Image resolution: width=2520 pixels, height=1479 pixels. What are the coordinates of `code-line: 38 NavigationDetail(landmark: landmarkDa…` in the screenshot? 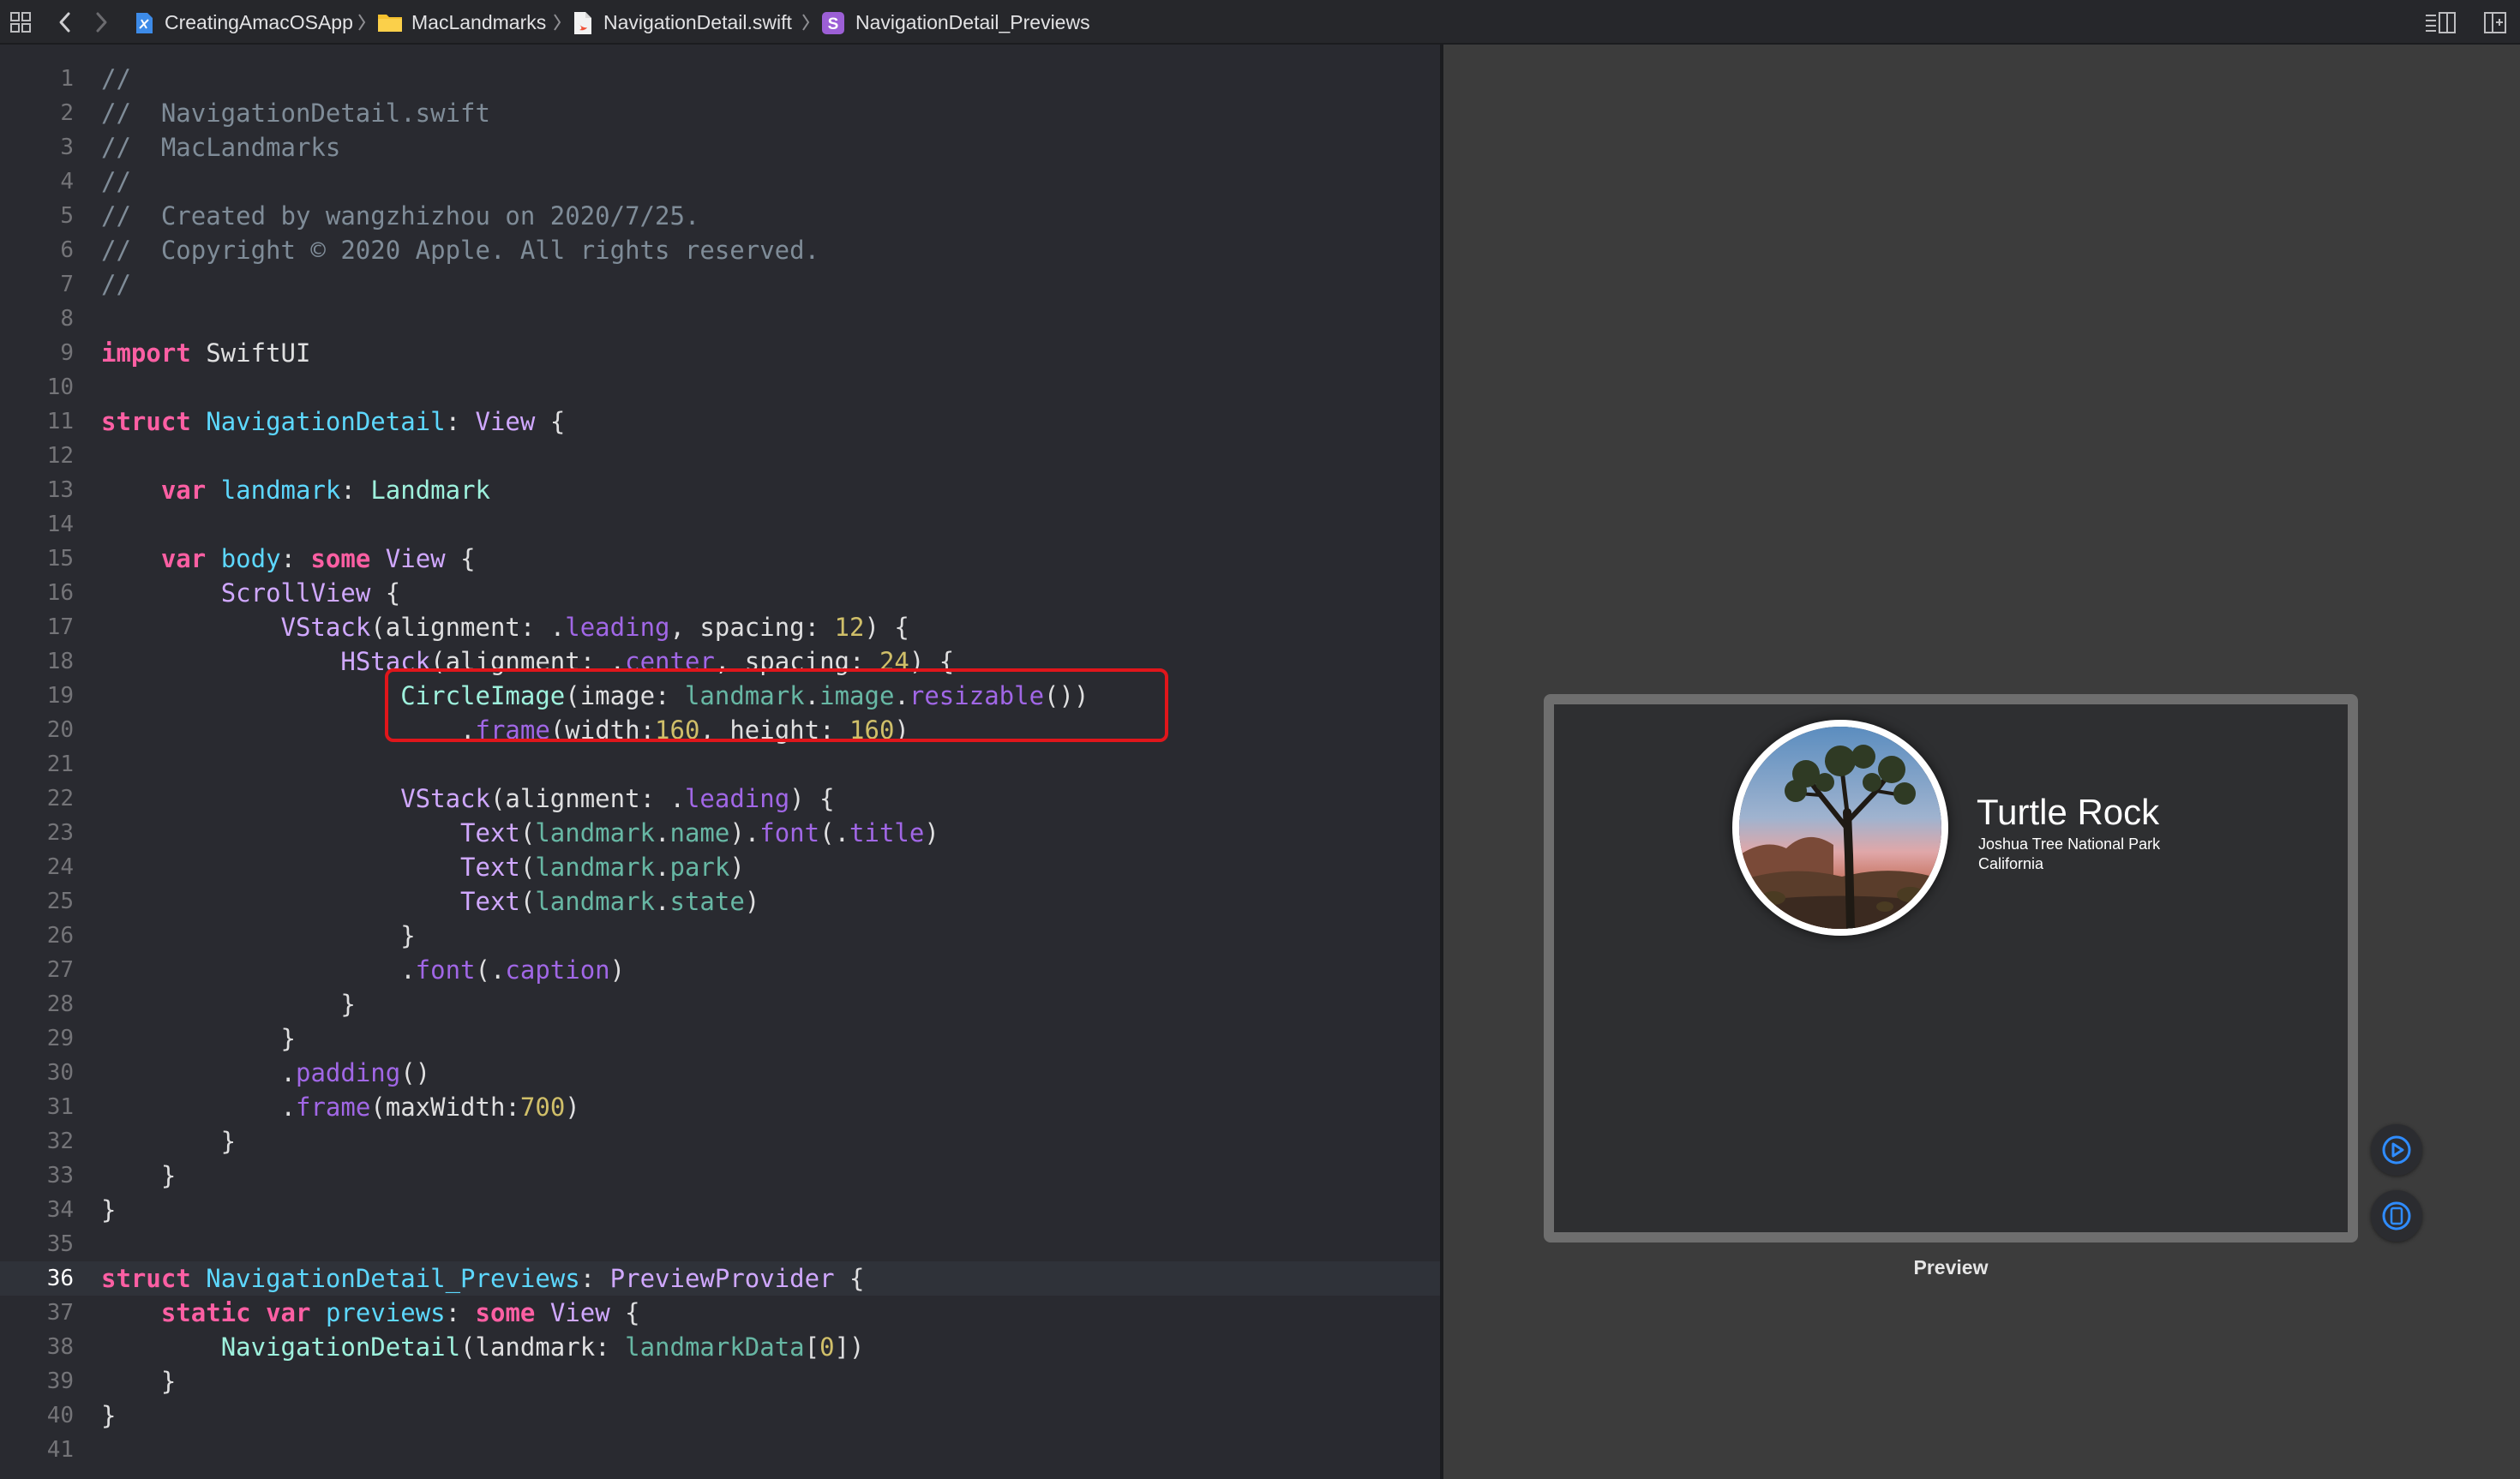 It's located at (720, 1347).